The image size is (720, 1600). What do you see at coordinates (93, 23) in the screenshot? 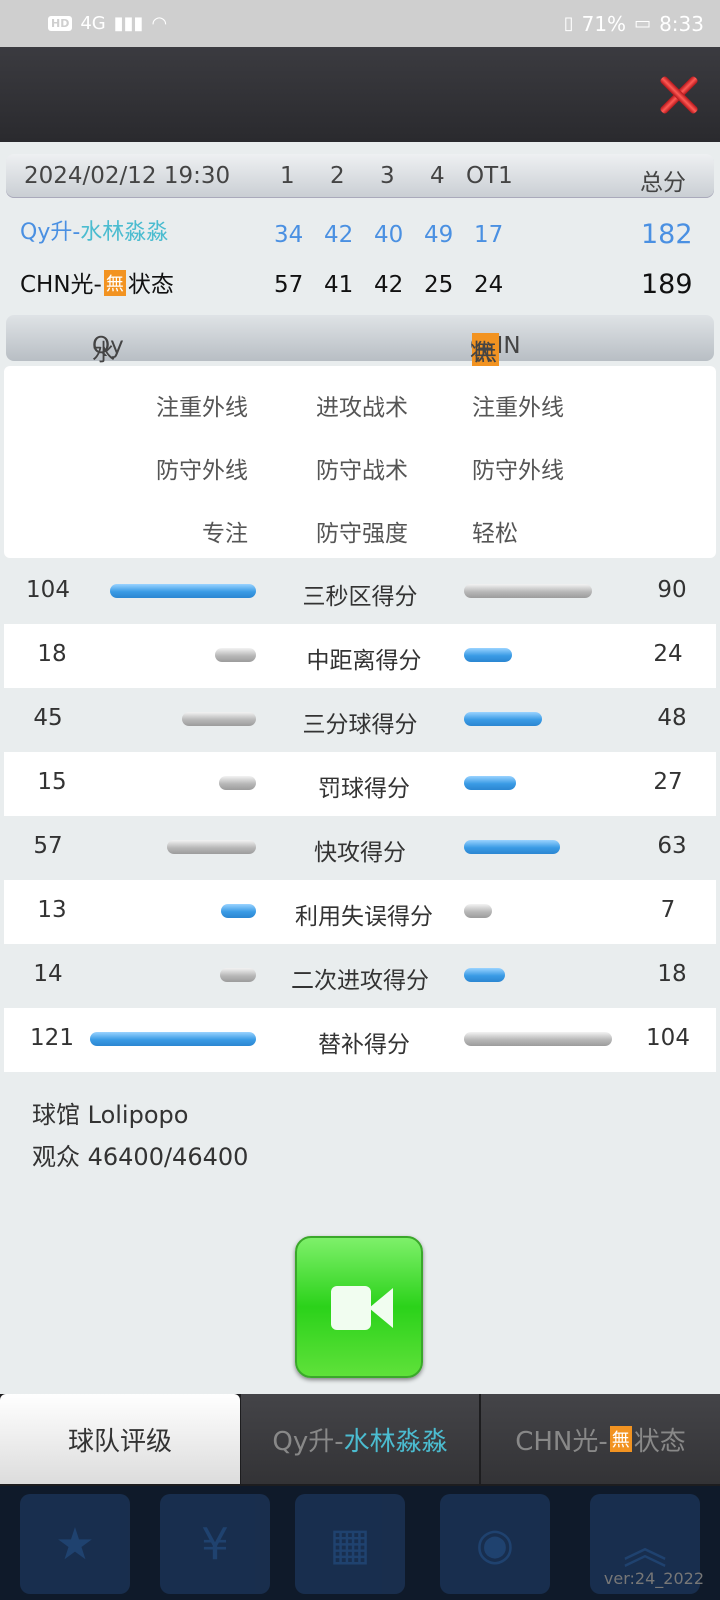
I see `network-indicator: 4G` at bounding box center [93, 23].